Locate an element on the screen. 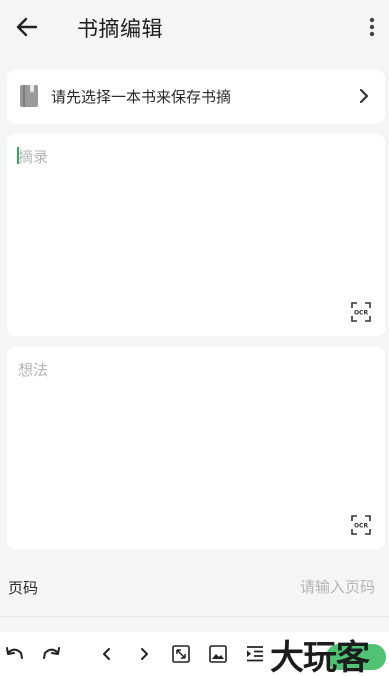 Image resolution: width=389 pixels, height=676 pixels. cursor-right-button is located at coordinates (144, 654).